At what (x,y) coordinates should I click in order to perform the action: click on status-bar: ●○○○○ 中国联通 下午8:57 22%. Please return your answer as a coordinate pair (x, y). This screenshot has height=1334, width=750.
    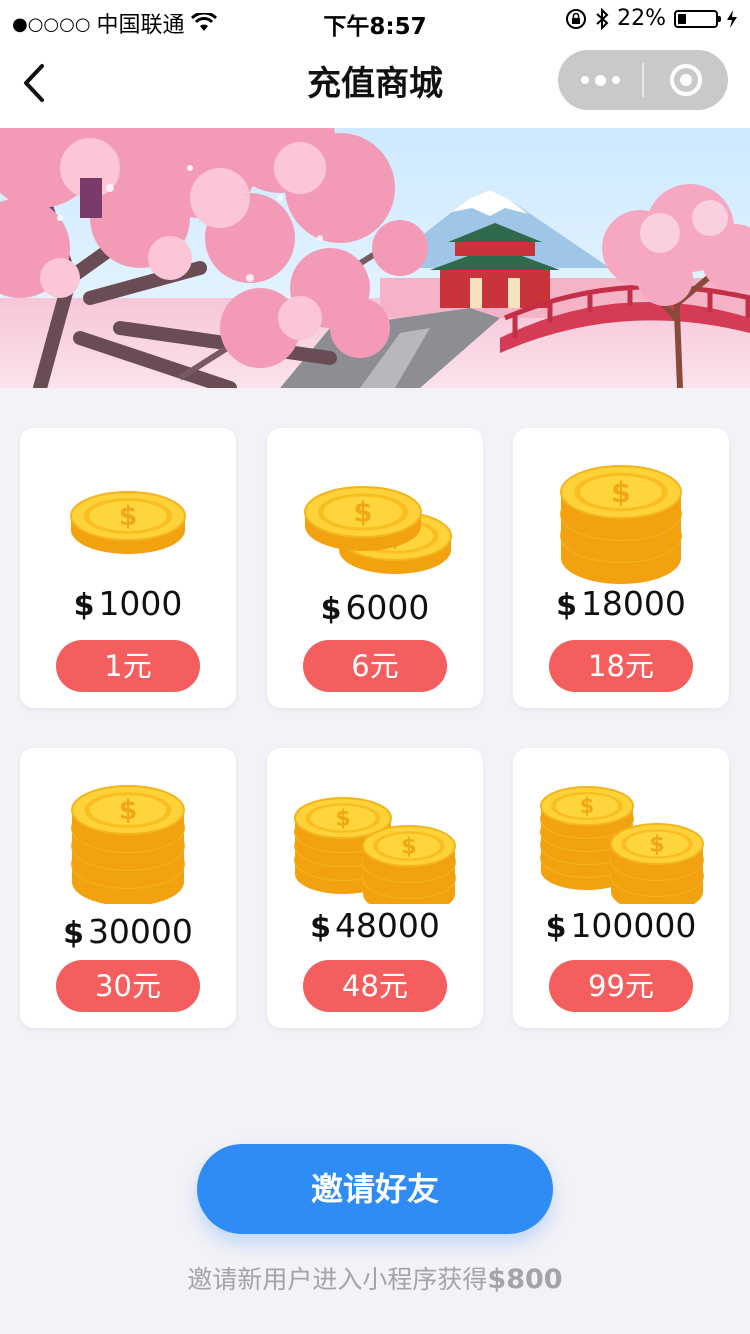
    Looking at the image, I should click on (375, 21).